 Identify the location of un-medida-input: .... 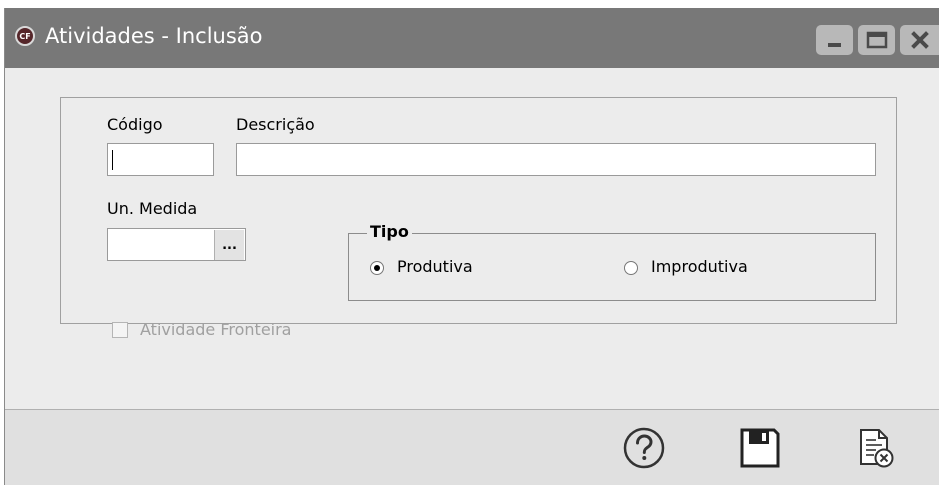
(176, 244).